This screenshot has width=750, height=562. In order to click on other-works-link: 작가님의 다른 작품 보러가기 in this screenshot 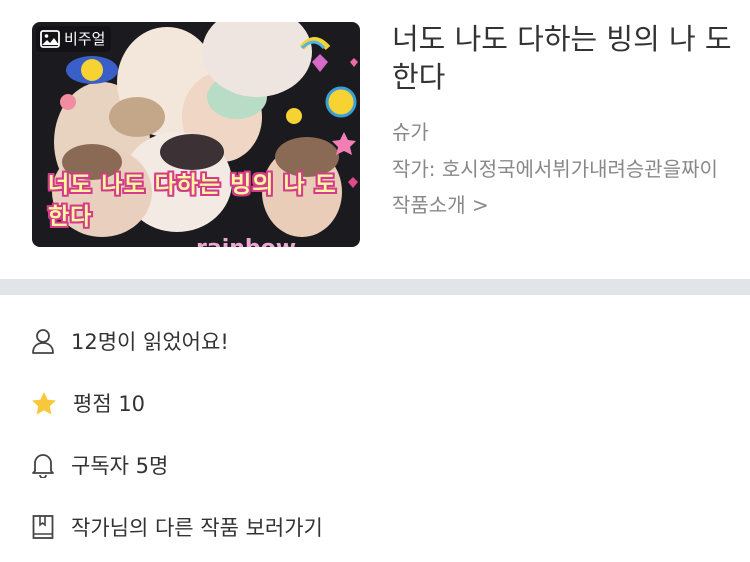, I will do `click(177, 527)`.